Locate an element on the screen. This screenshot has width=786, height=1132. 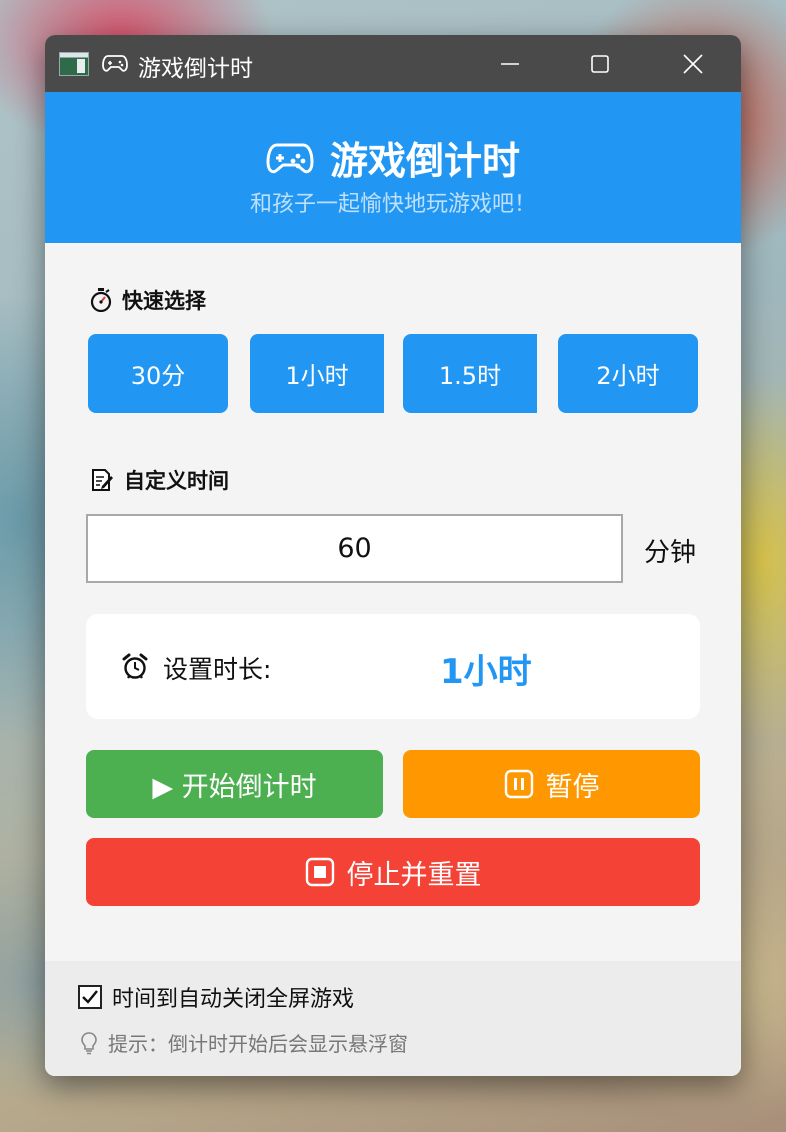
auto-close-checkbox is located at coordinates (90, 997).